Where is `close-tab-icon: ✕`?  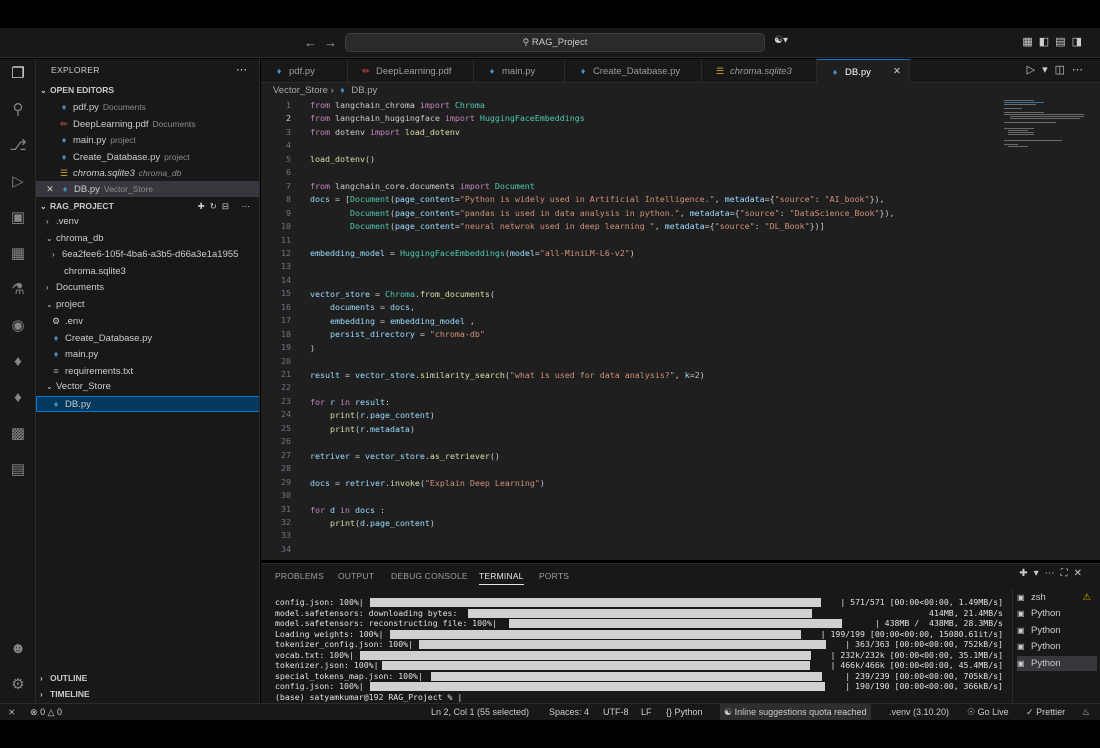
close-tab-icon: ✕ is located at coordinates (897, 72).